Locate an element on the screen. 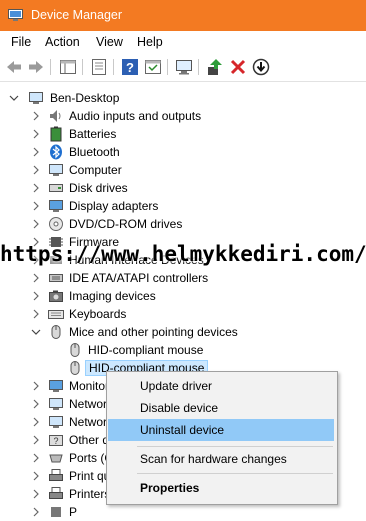  unknown-device-icon: ? is located at coordinates (56, 440).